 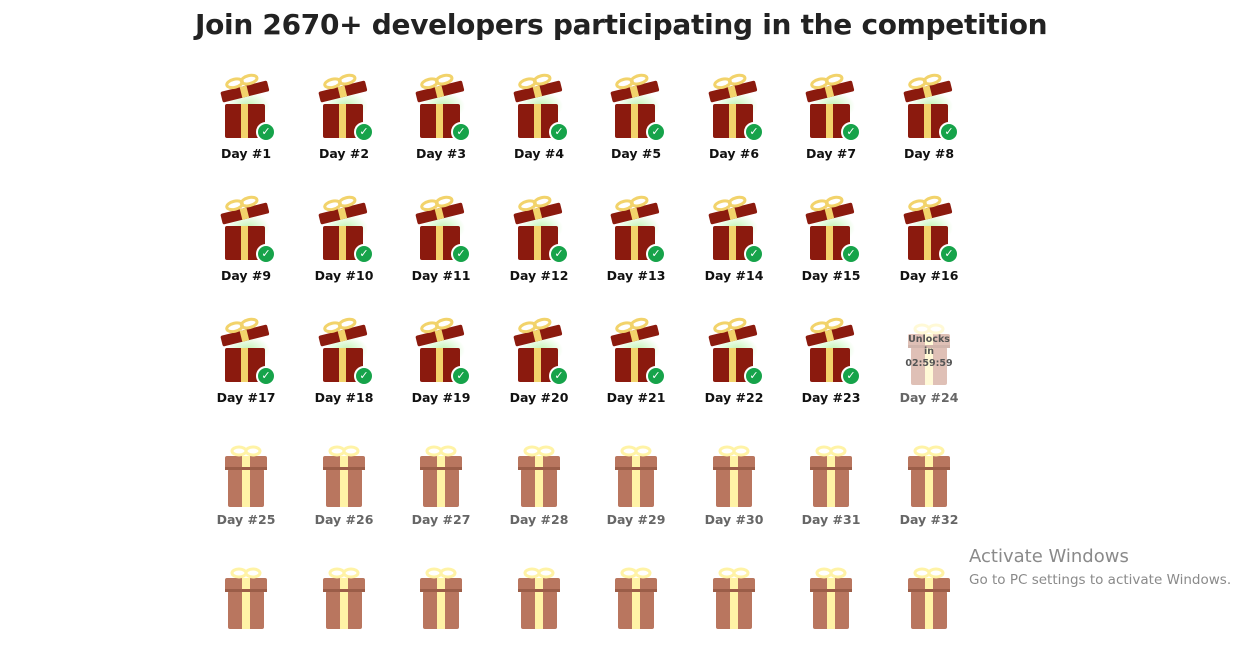 What do you see at coordinates (441, 519) in the screenshot?
I see `day-label: Day #27` at bounding box center [441, 519].